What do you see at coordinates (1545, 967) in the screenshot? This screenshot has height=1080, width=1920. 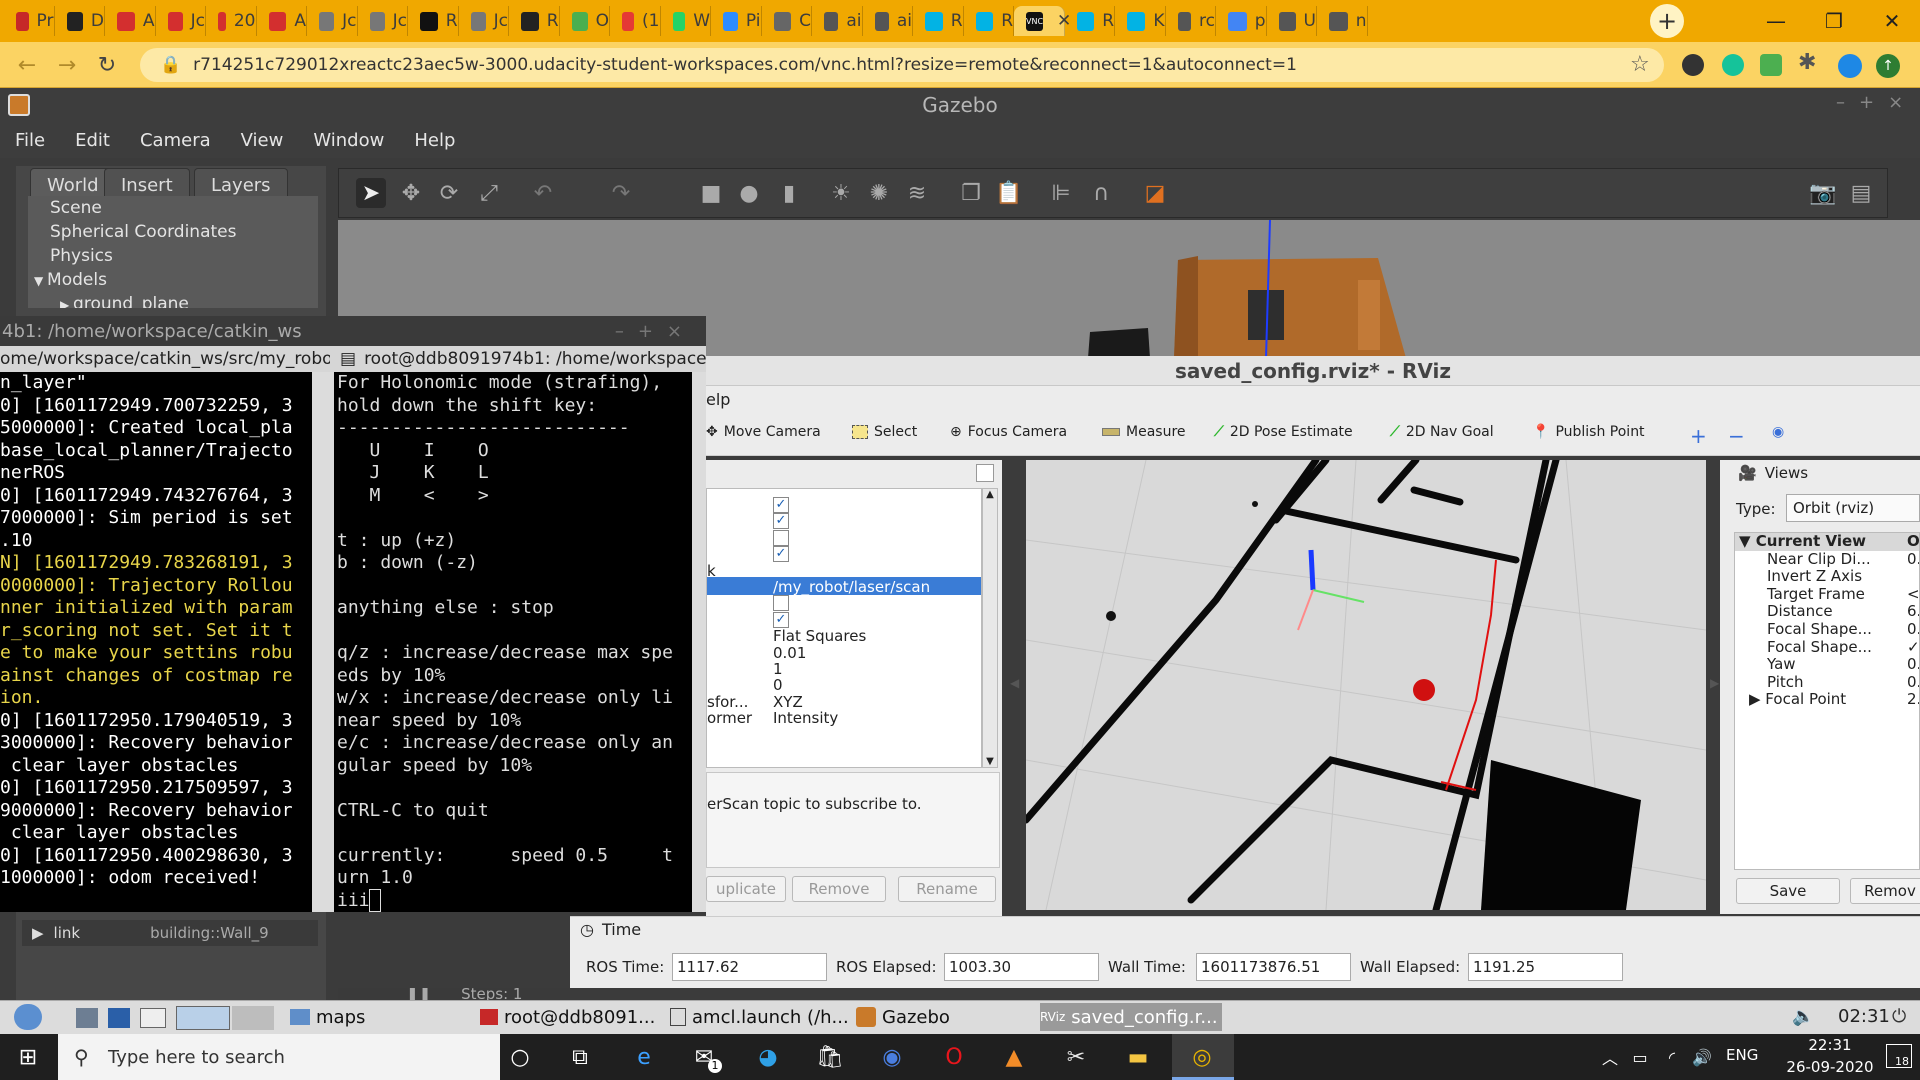 I see `wall-elapsed-field: 1191.25` at bounding box center [1545, 967].